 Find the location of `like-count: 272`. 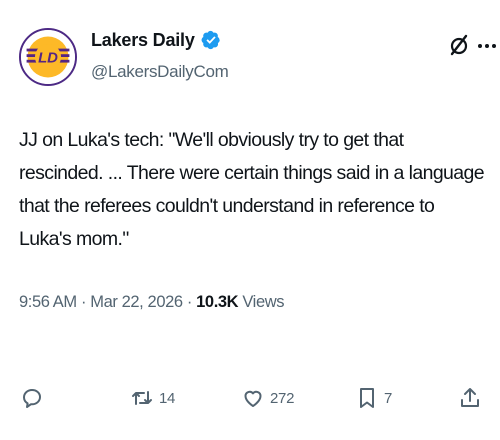

like-count: 272 is located at coordinates (282, 398).